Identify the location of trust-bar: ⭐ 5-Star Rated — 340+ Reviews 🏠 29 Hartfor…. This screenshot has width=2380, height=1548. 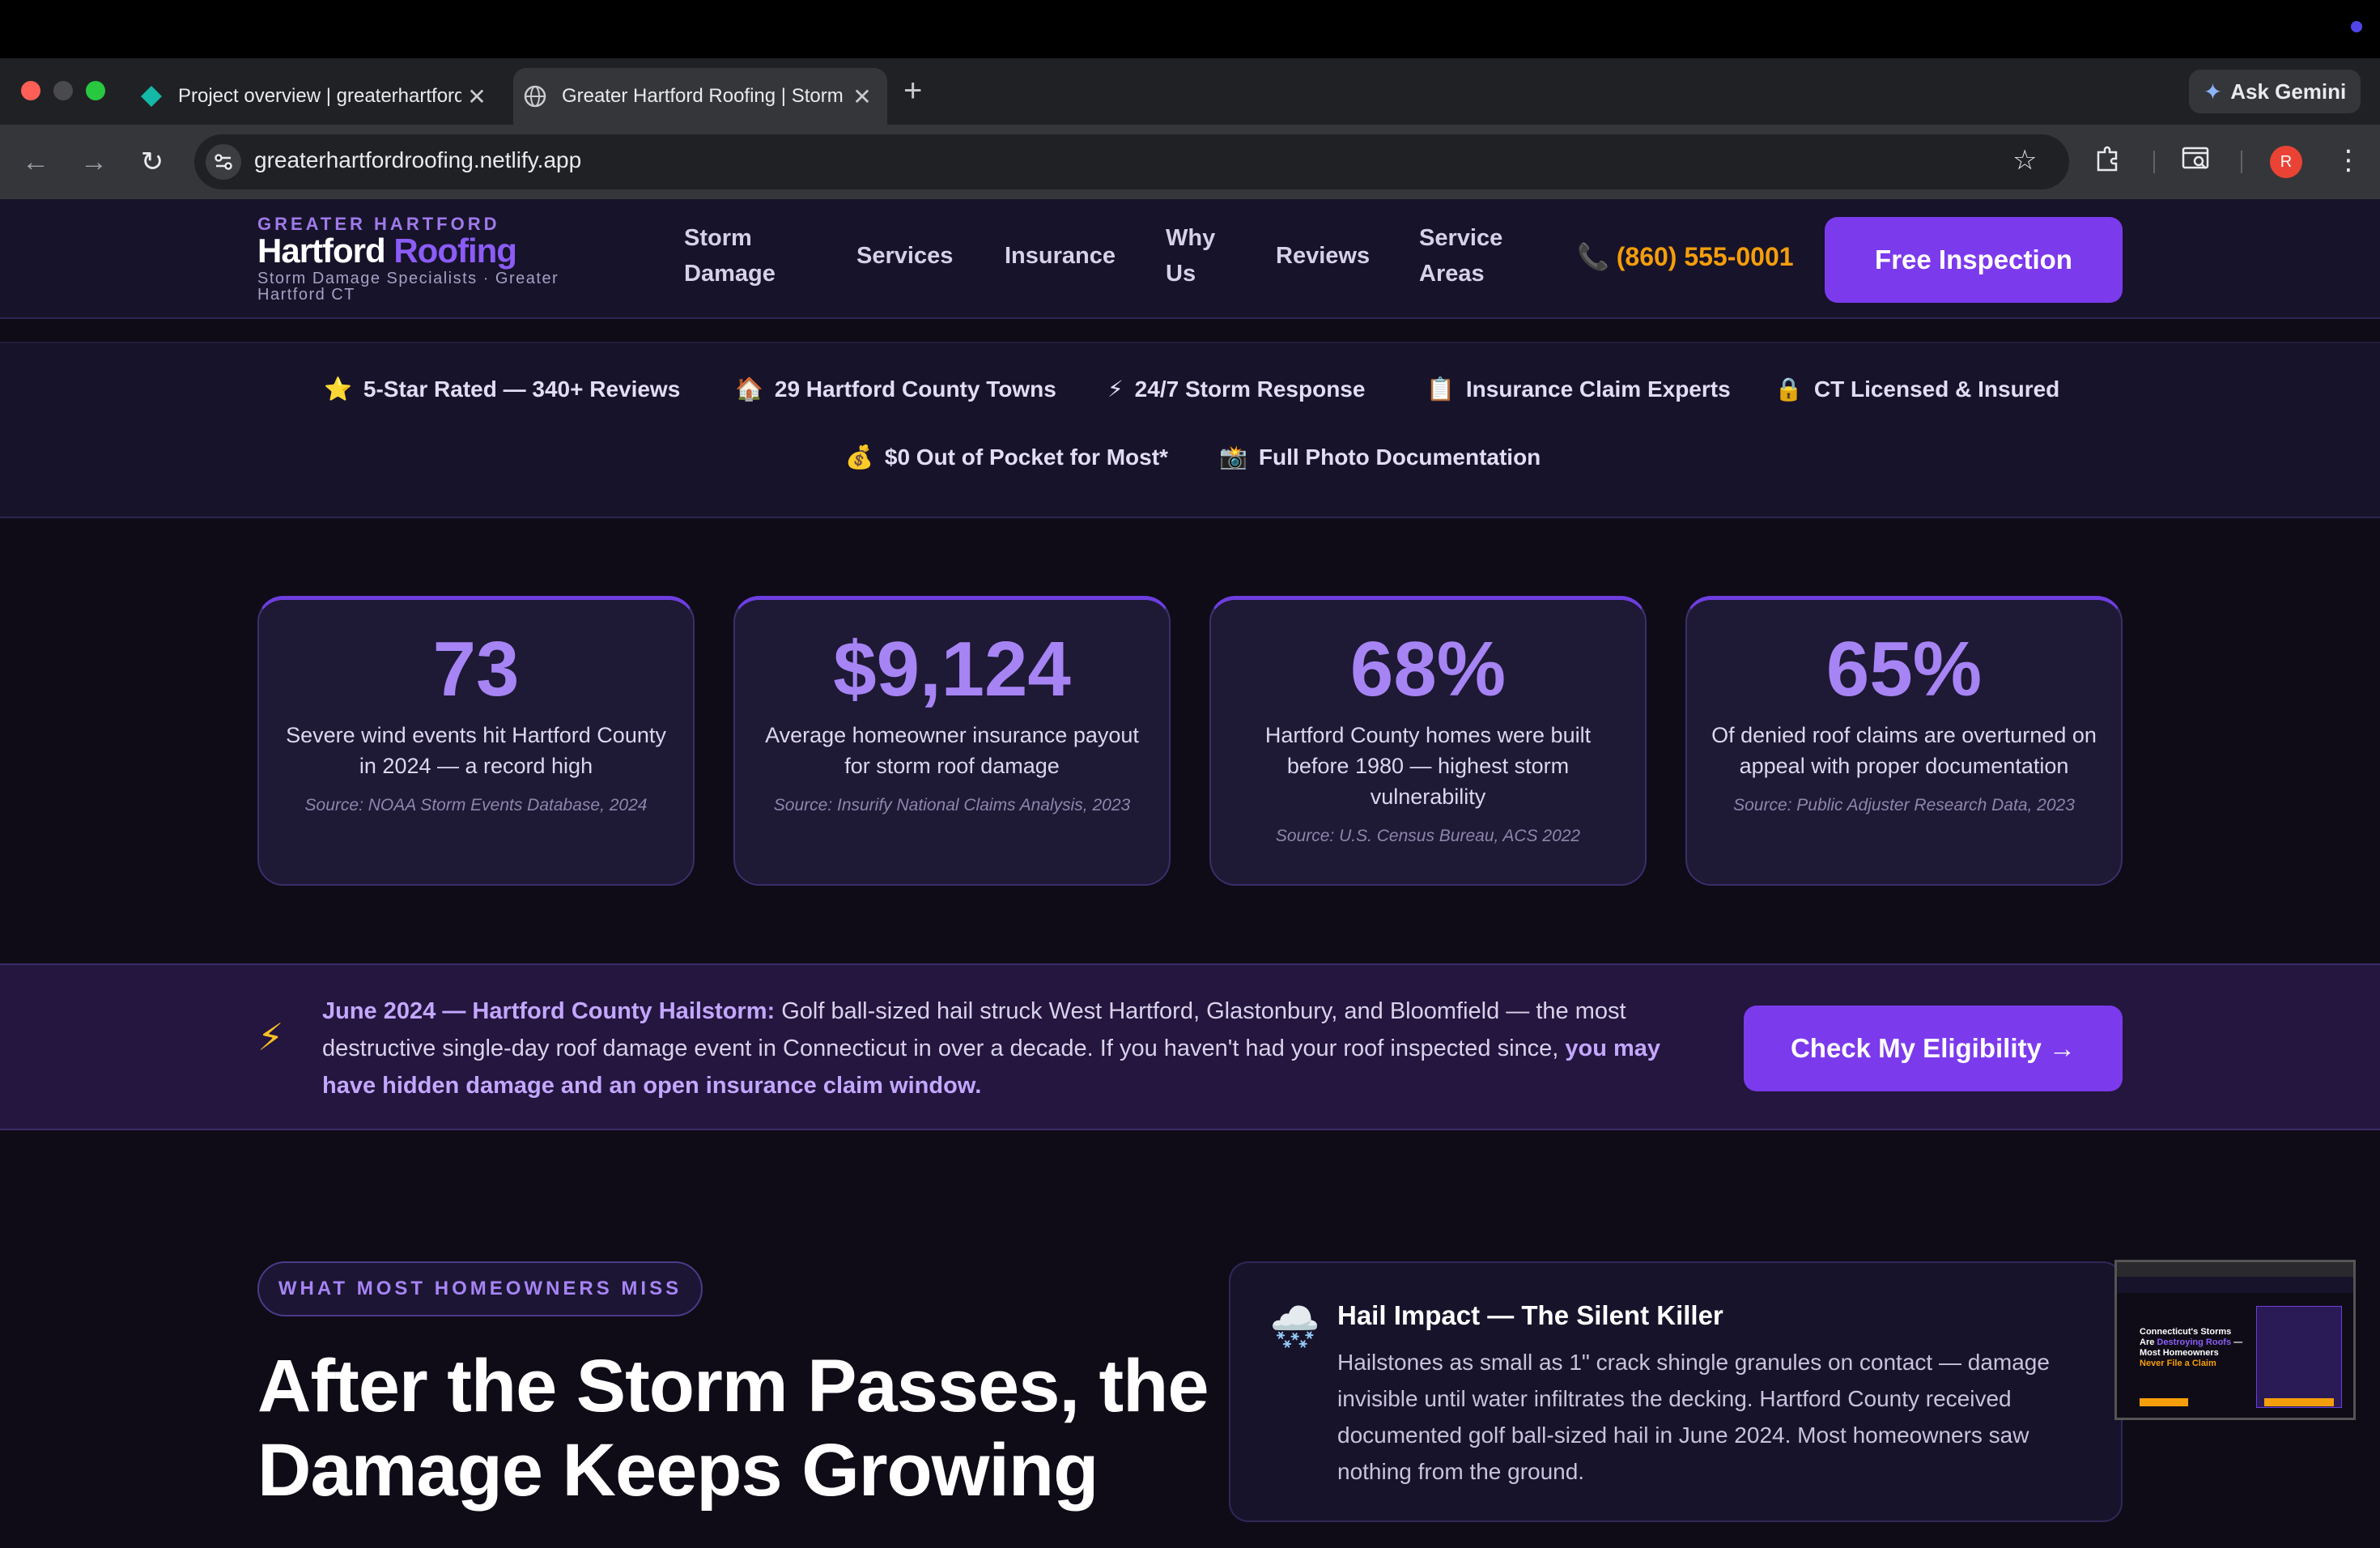
(1190, 430).